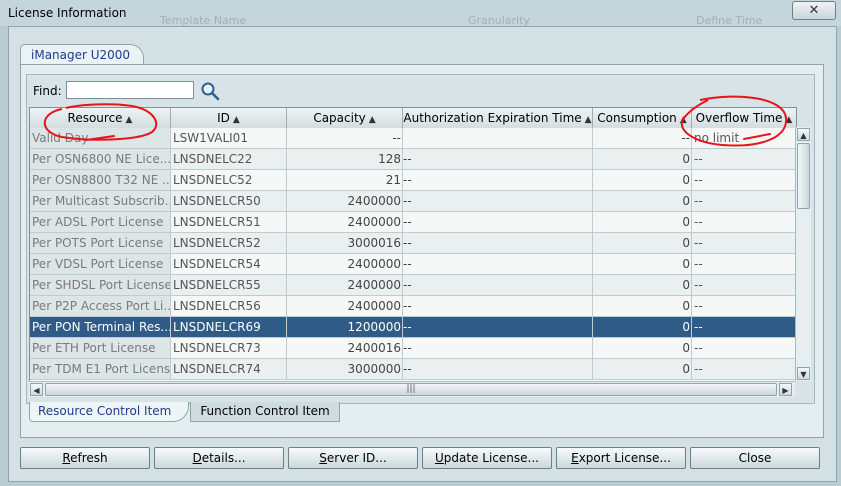 This screenshot has width=841, height=486. I want to click on horizontal-scroll-thumb: |||, so click(411, 389).